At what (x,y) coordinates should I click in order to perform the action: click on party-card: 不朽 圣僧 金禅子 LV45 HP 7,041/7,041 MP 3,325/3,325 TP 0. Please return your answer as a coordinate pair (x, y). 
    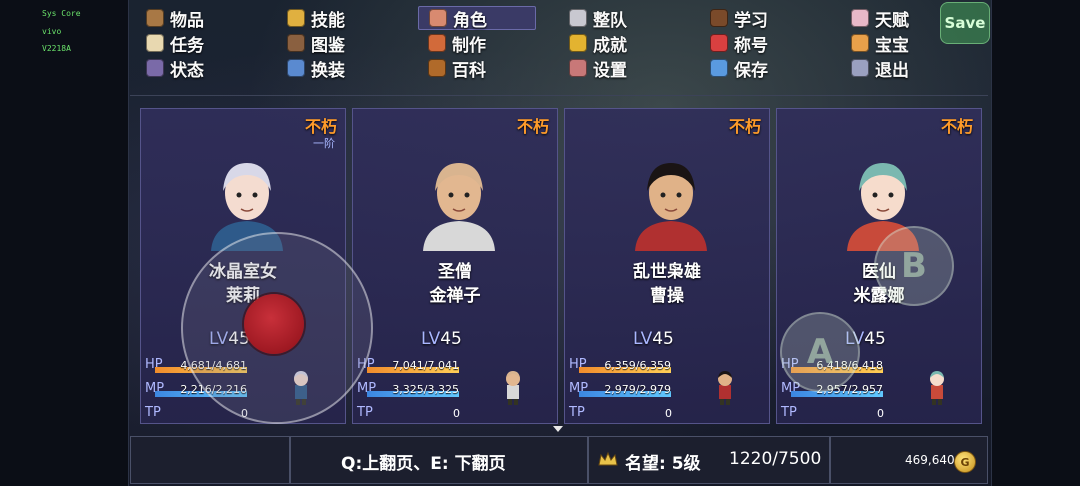
    Looking at the image, I should click on (455, 266).